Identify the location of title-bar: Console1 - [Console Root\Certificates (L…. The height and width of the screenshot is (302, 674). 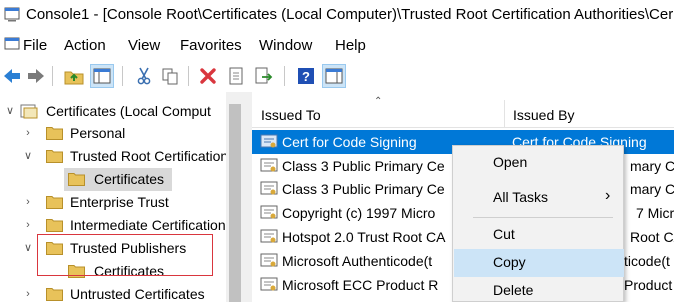
(337, 15).